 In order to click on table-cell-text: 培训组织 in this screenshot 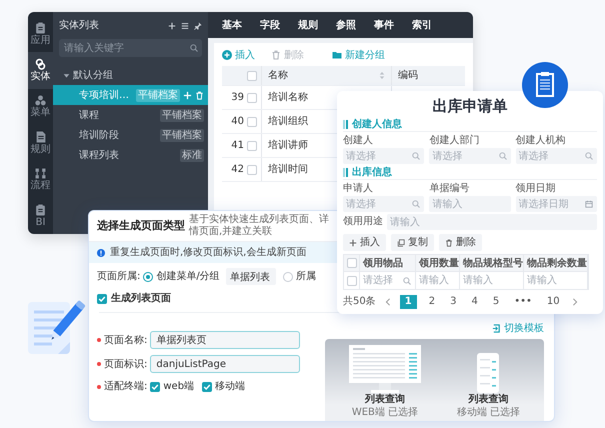, I will do `click(288, 121)`.